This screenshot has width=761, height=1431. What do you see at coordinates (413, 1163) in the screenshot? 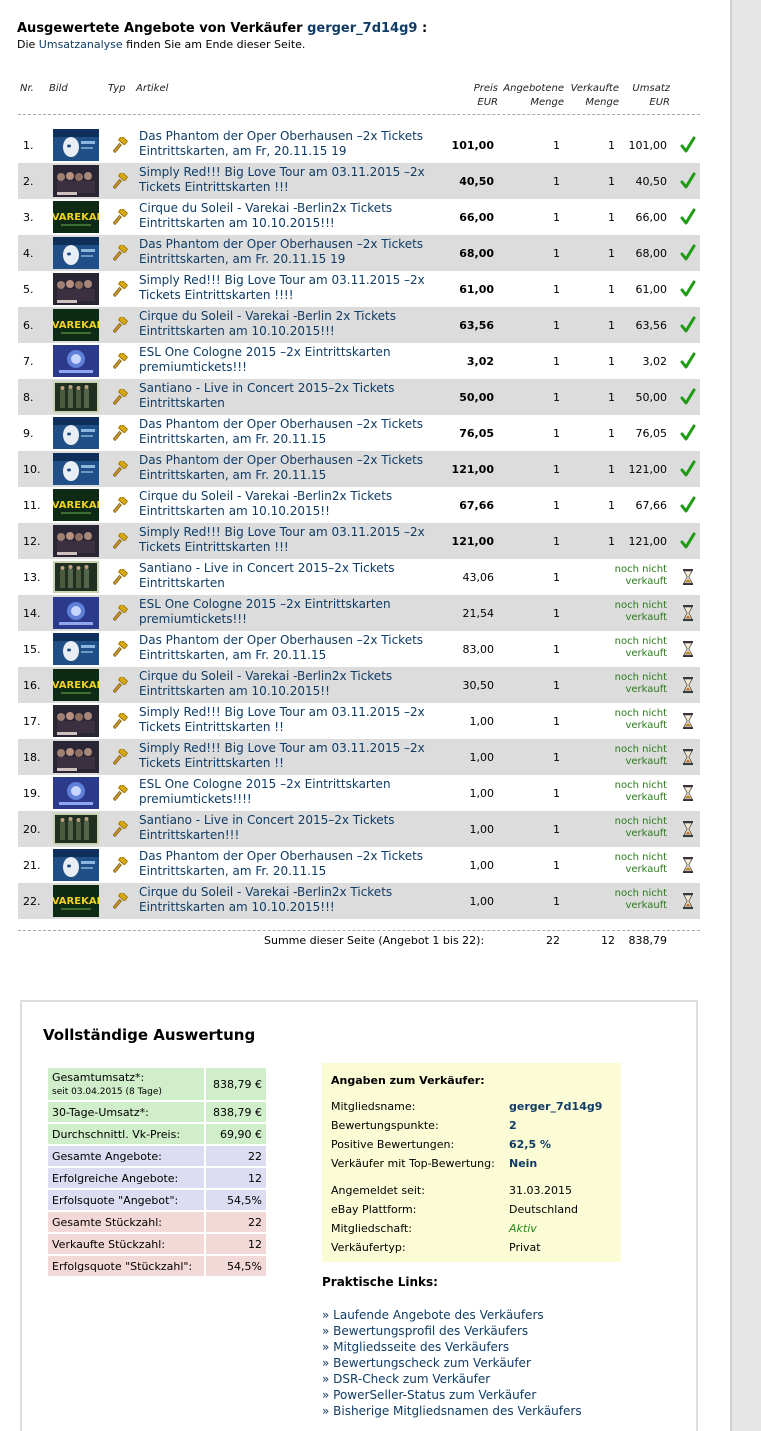
I see `seller-field-label: Verkäufer mit Top-Bewertung:` at bounding box center [413, 1163].